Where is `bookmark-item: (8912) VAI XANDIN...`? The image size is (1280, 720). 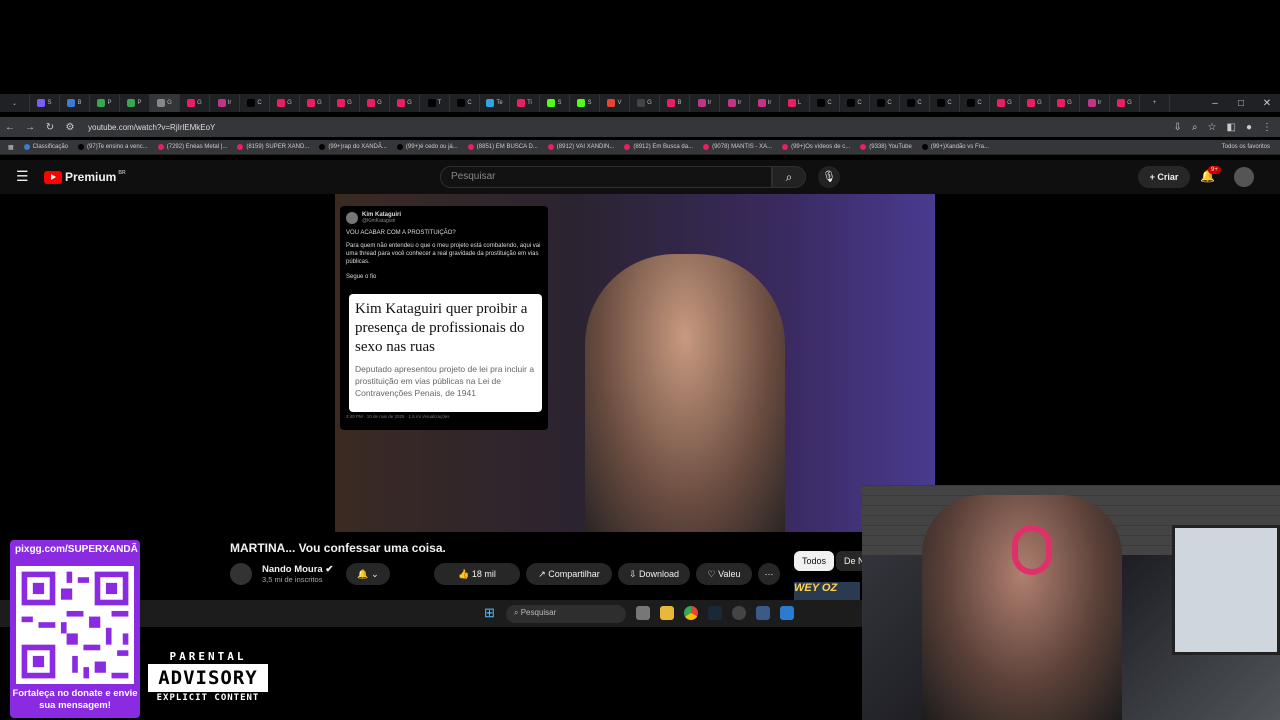 bookmark-item: (8912) VAI XANDIN... is located at coordinates (580, 147).